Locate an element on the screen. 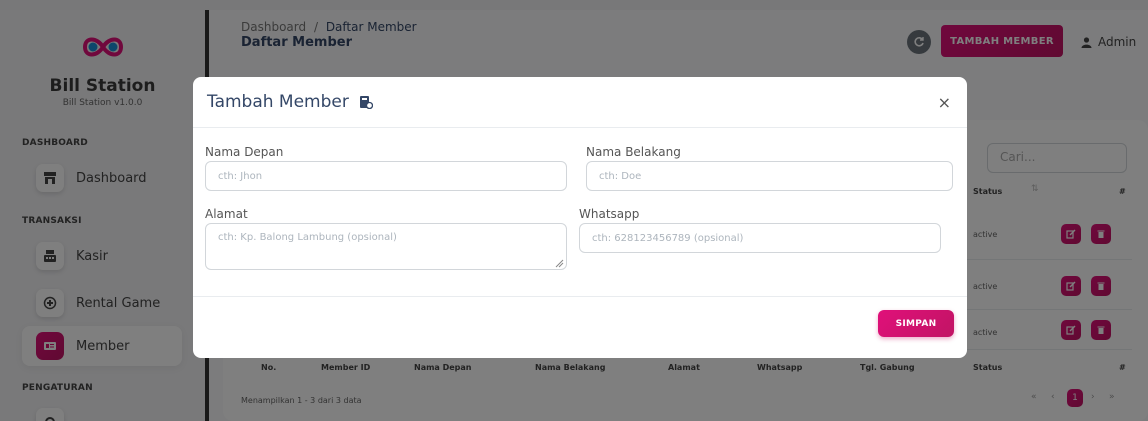 The image size is (1148, 421). modal-header-divider is located at coordinates (580, 127).